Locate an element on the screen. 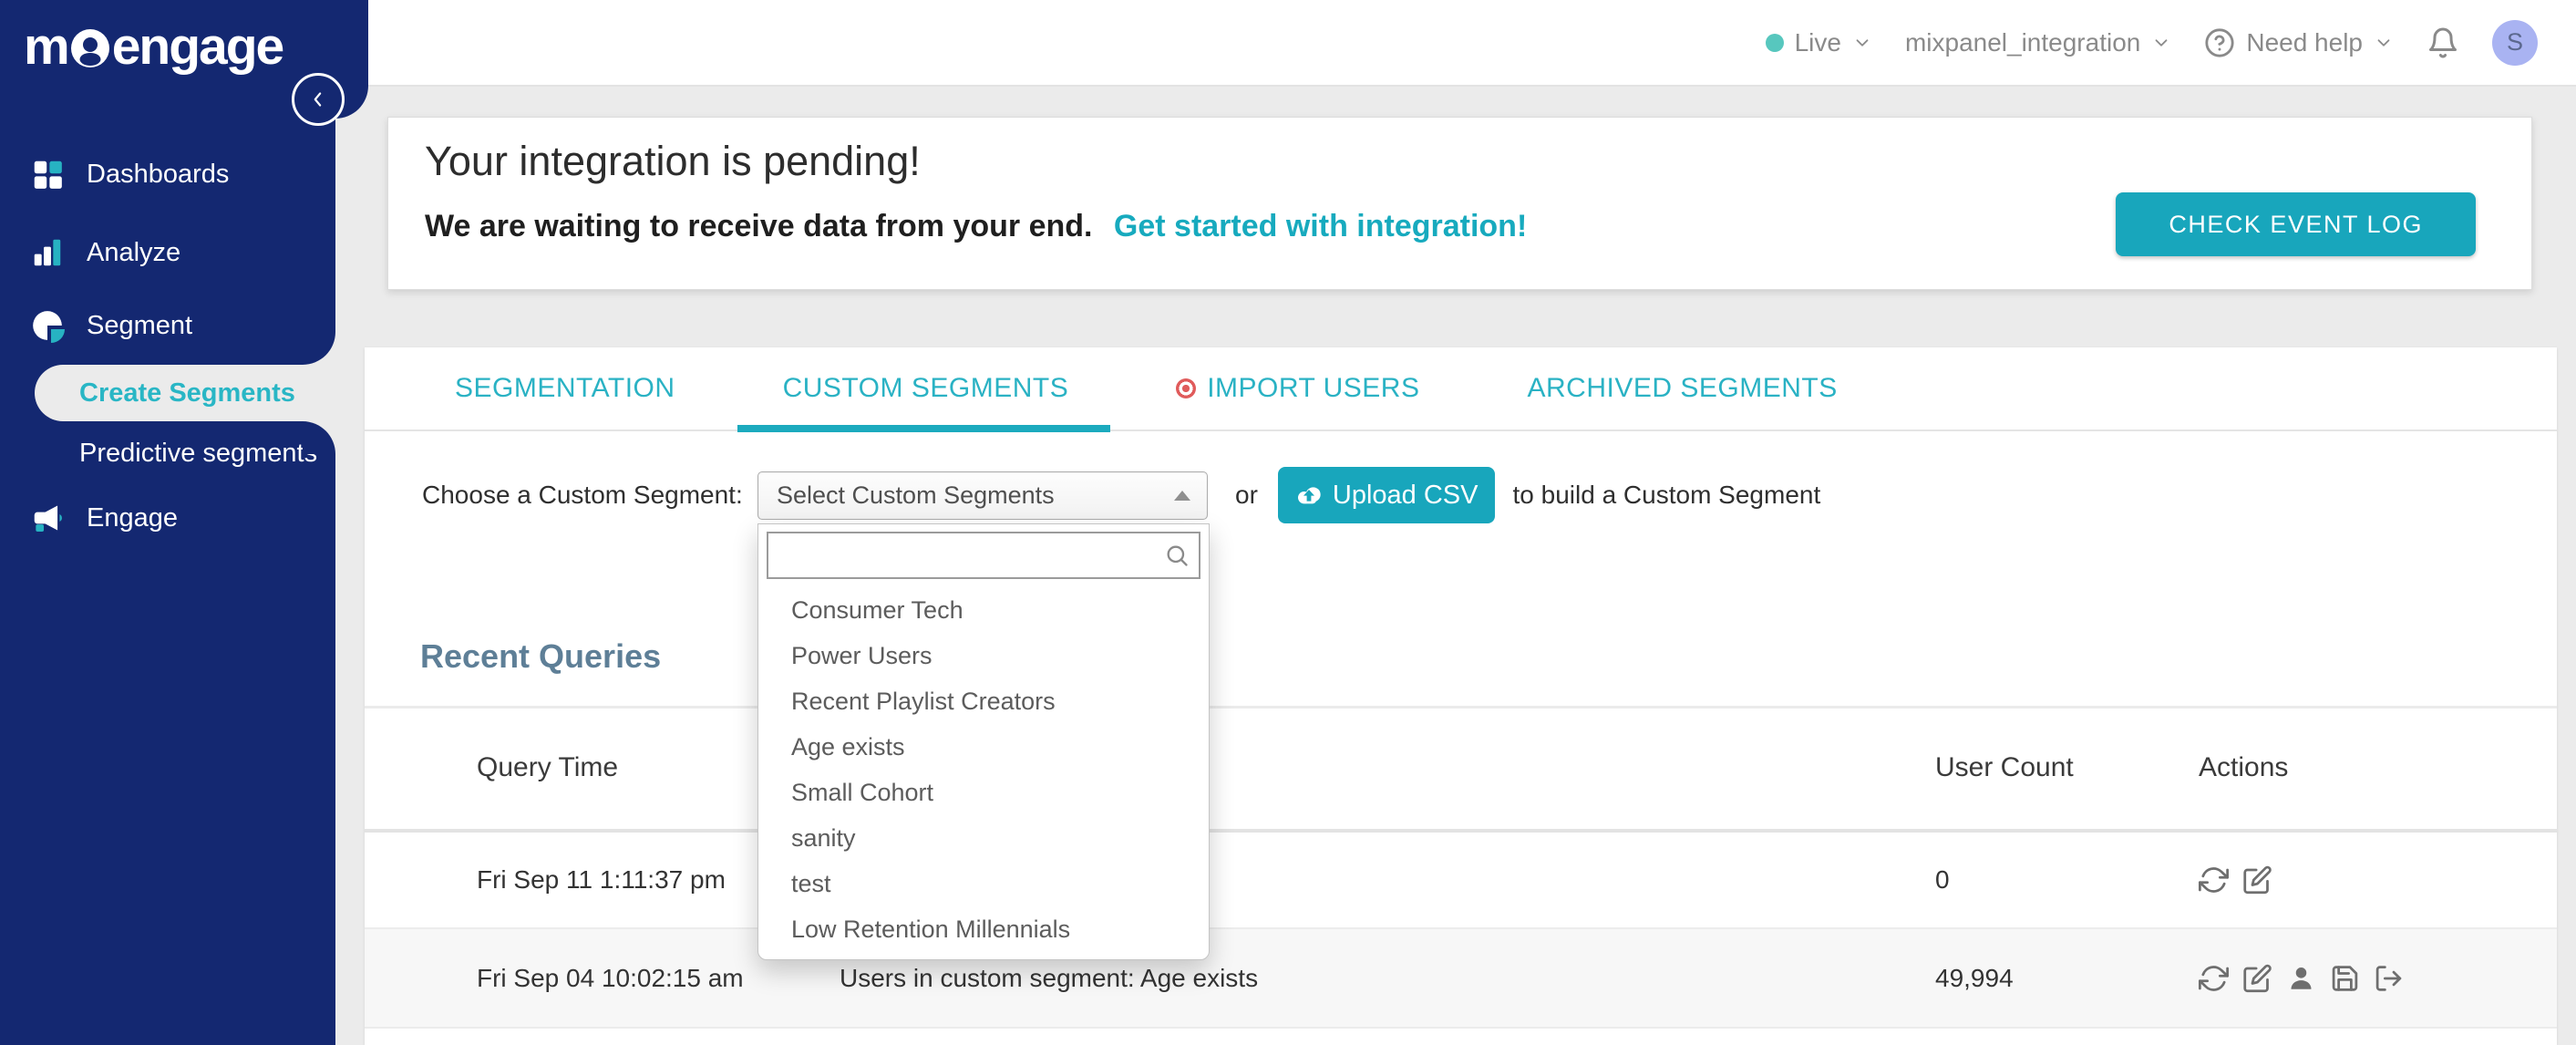 The width and height of the screenshot is (2576, 1045). dropdown-search-box is located at coordinates (984, 555).